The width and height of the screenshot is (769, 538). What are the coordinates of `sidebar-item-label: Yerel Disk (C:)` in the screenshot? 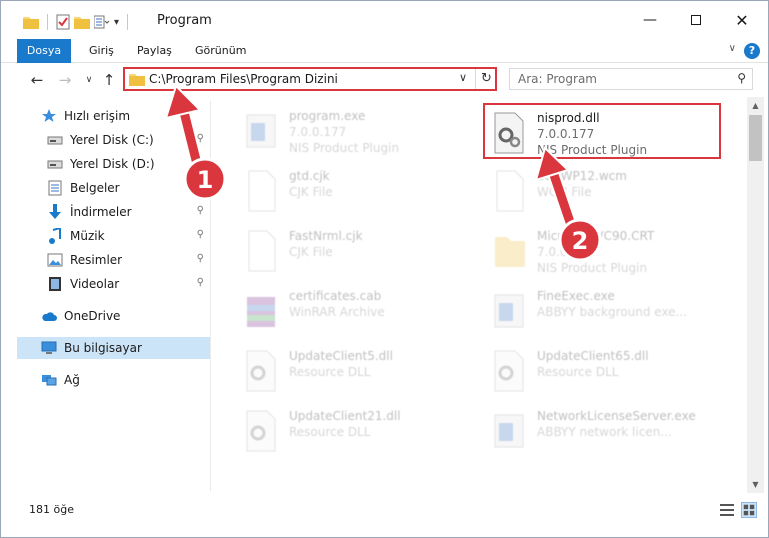 It's located at (112, 140).